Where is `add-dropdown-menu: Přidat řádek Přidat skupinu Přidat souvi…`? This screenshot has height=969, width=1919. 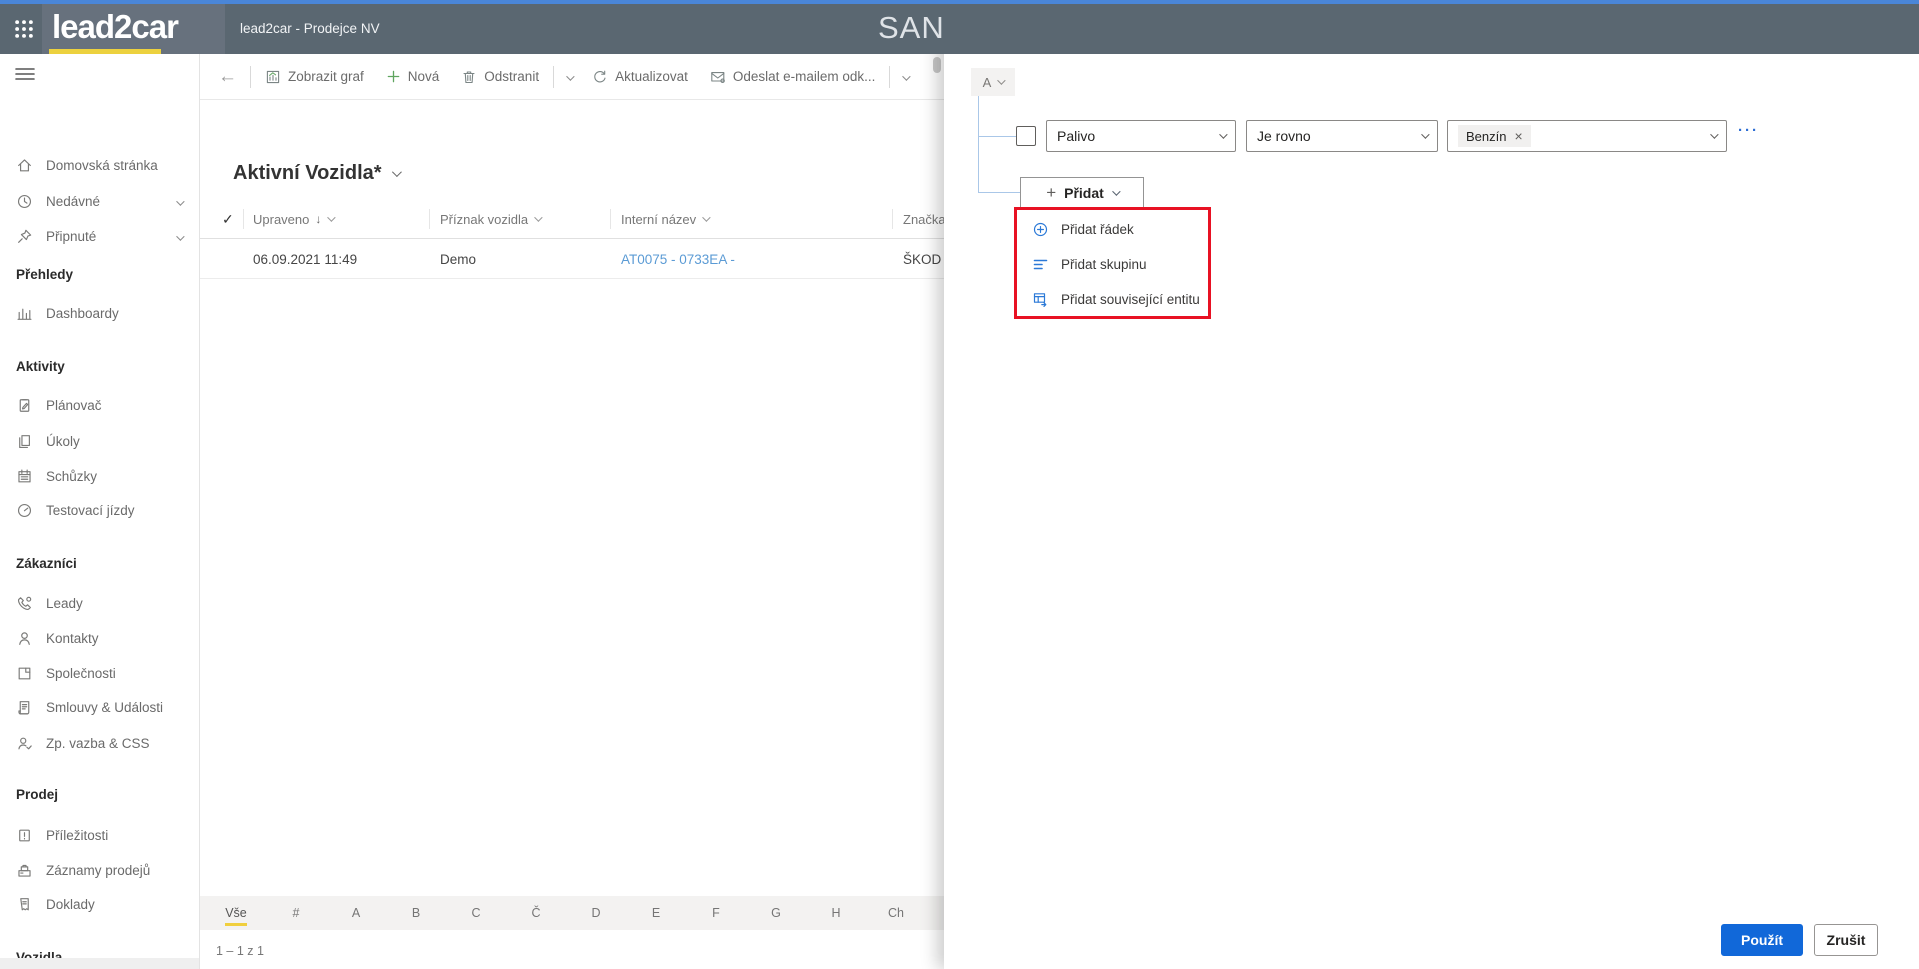
add-dropdown-menu: Přidat řádek Přidat skupinu Přidat souvi… is located at coordinates (1113, 264).